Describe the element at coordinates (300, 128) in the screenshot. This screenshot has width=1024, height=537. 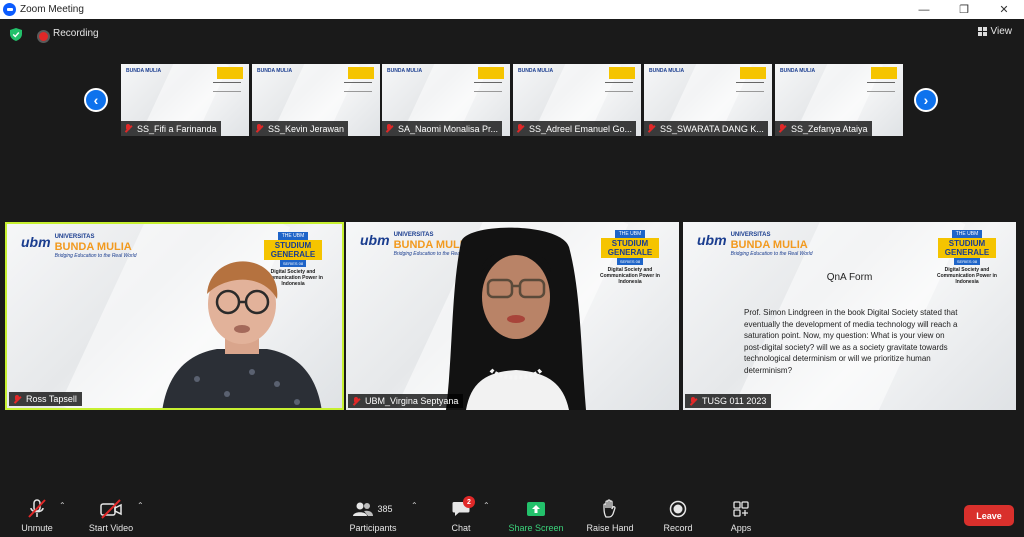
I see `participant-name-tag: SS_Kevin Jerawan` at that location.